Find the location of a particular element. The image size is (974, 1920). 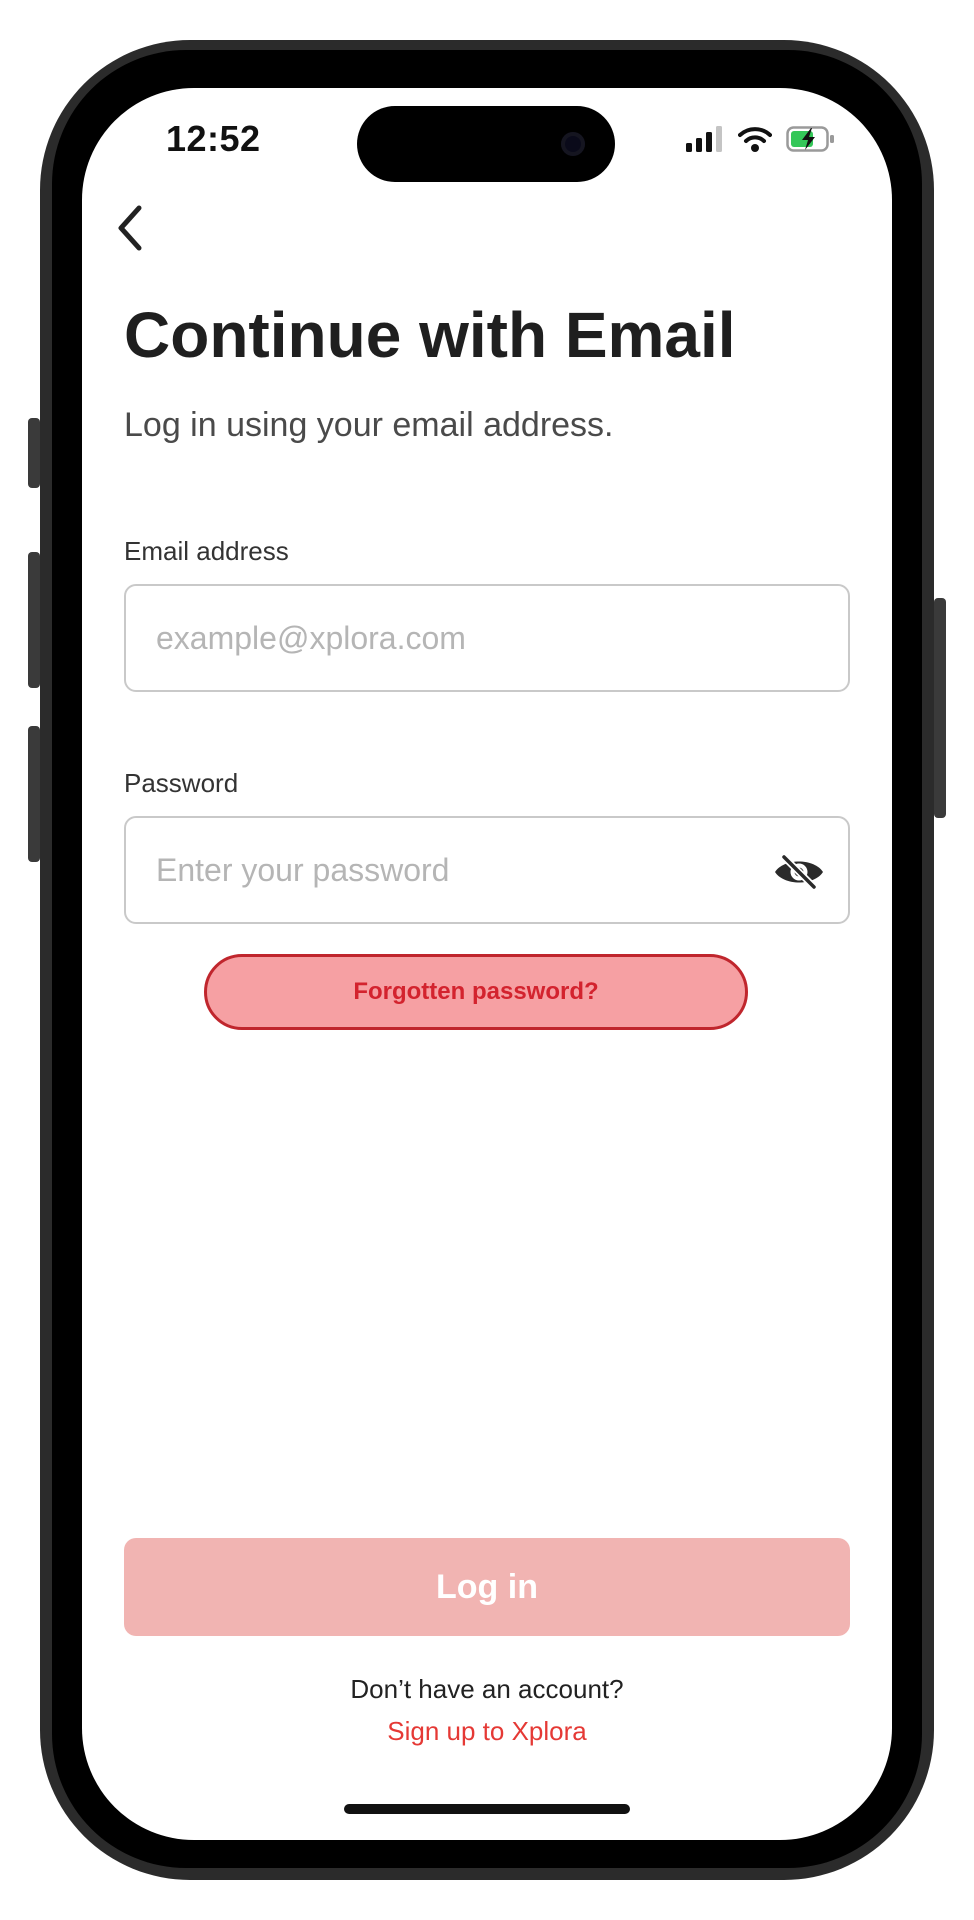

volume-up-button is located at coordinates (34, 620).